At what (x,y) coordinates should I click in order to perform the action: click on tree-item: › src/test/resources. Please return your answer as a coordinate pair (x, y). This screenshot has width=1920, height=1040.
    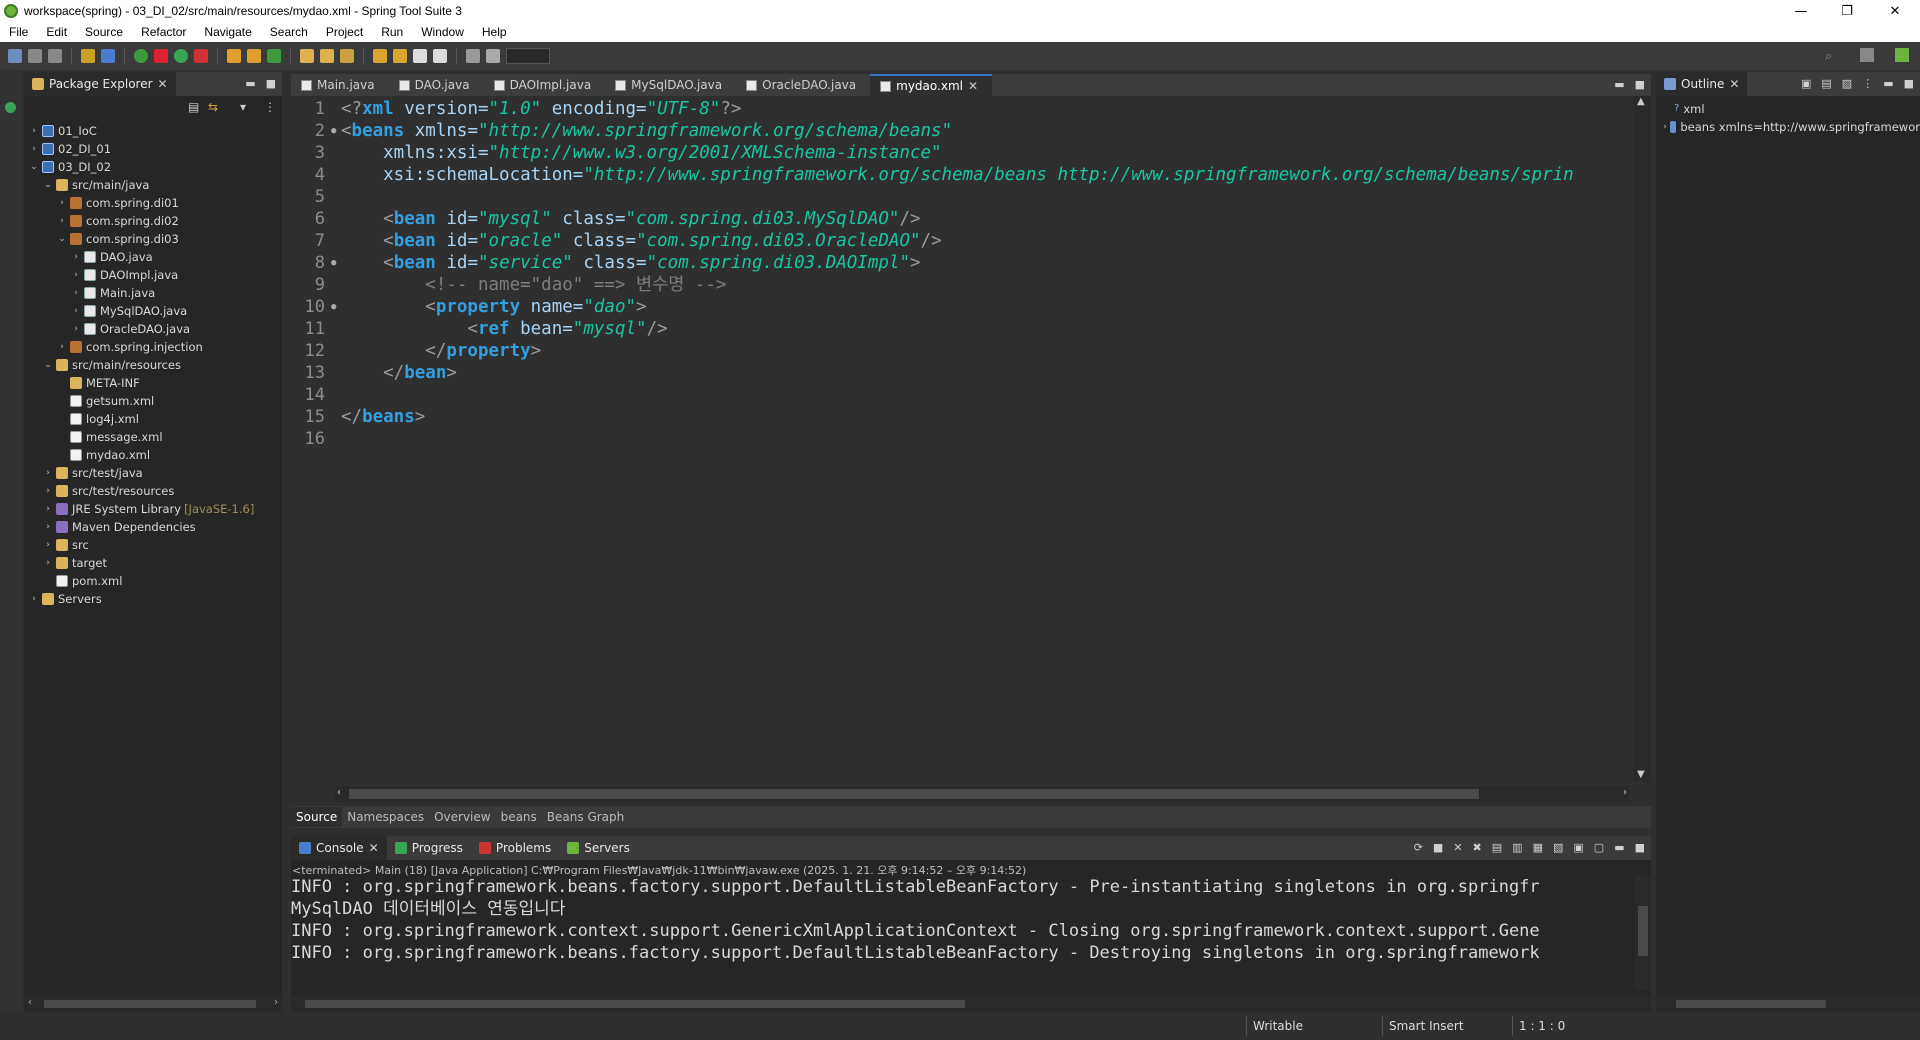
    Looking at the image, I should click on (153, 491).